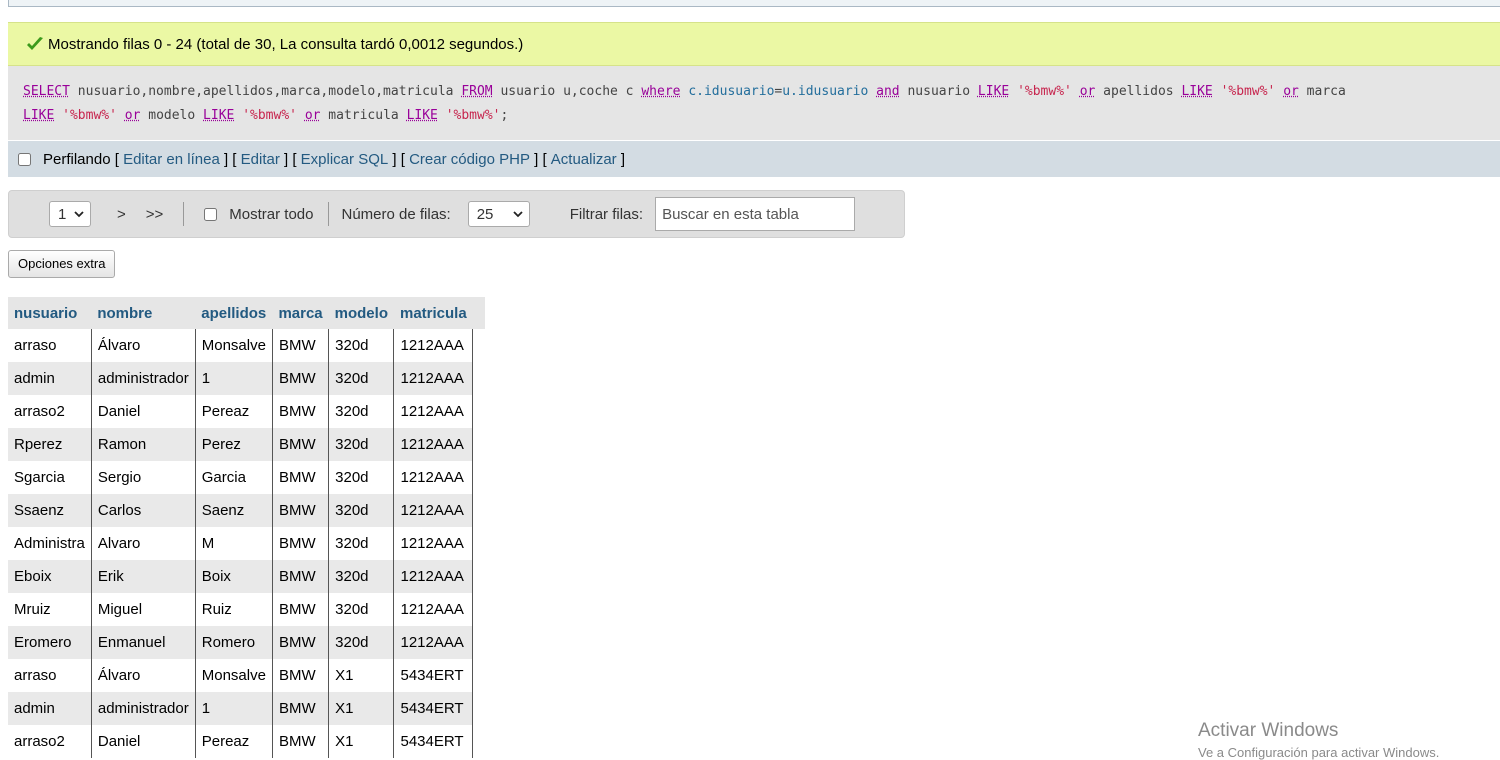  Describe the element at coordinates (62, 264) in the screenshot. I see `extra-options-button: Opciones extra` at that location.